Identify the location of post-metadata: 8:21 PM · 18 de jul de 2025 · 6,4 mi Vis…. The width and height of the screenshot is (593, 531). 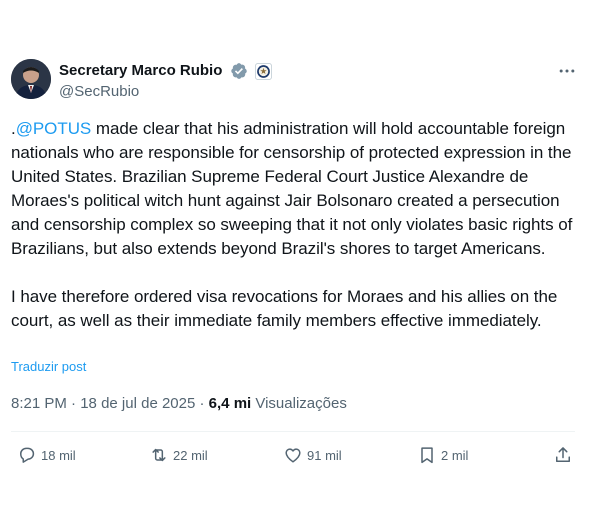
(179, 404).